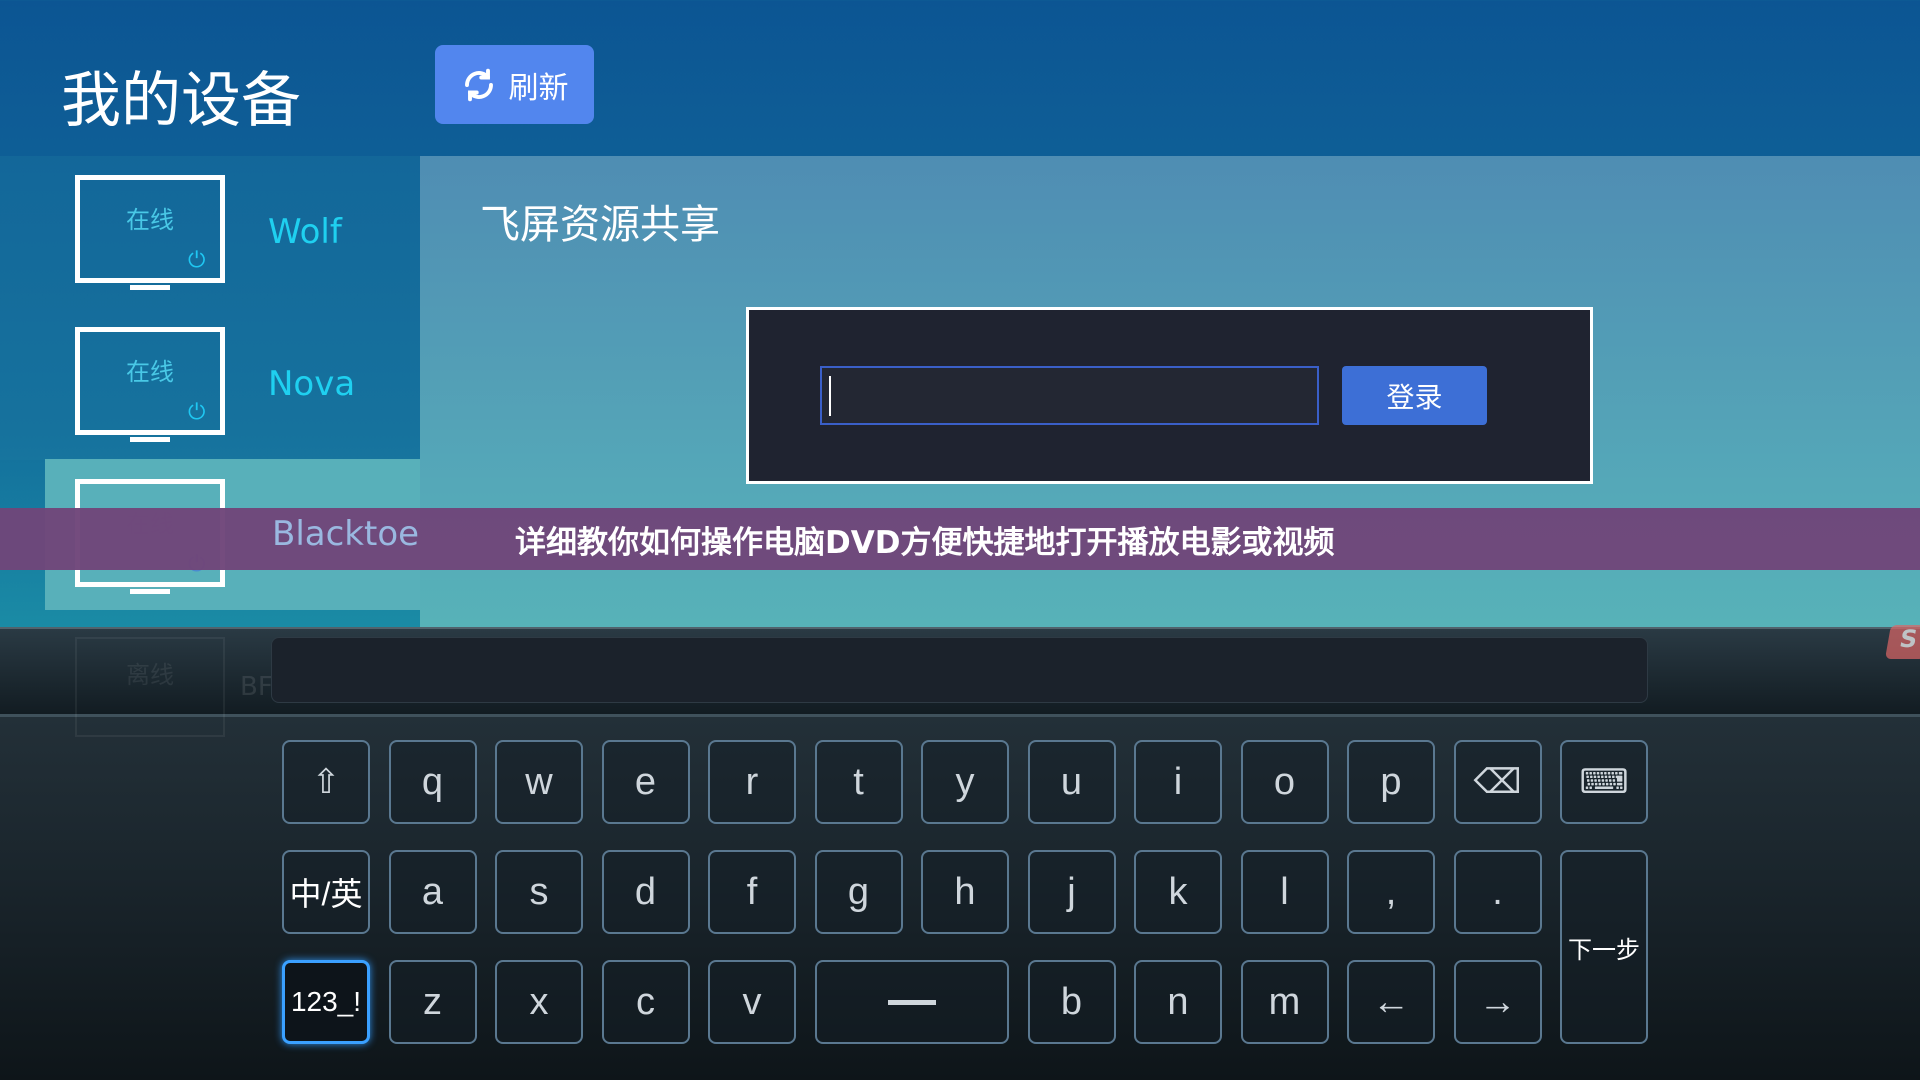 The image size is (1920, 1080). I want to click on key-label: j, so click(1071, 891).